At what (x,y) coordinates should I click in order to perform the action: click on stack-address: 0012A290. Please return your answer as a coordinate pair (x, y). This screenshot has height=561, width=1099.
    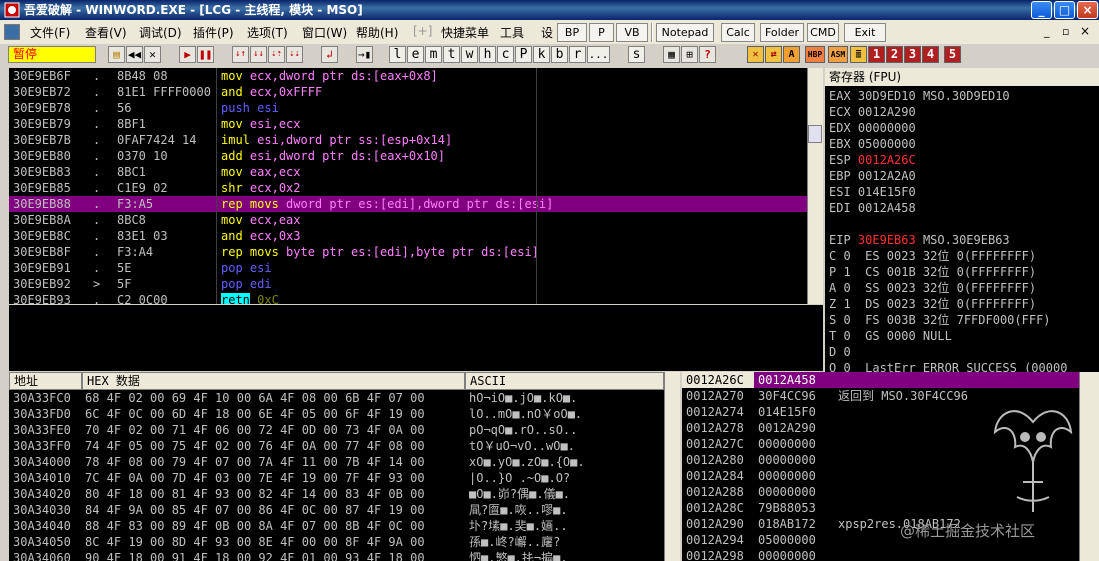
    Looking at the image, I should click on (721, 524).